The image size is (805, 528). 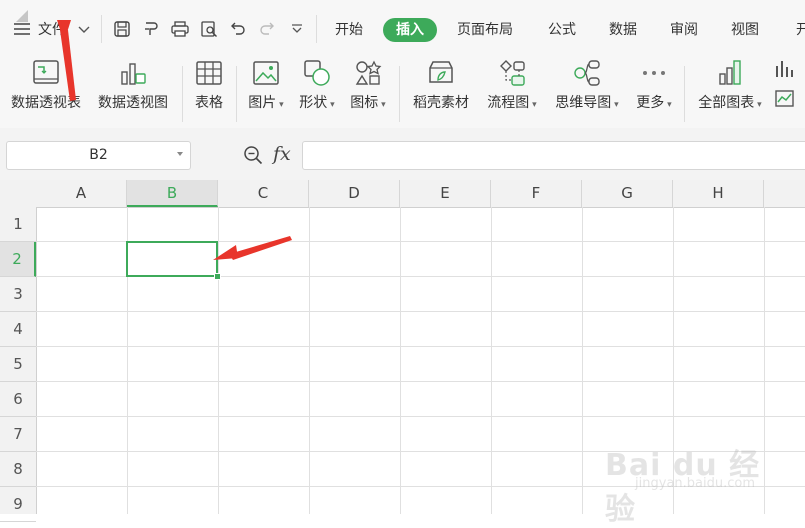 What do you see at coordinates (252, 248) in the screenshot?
I see `arrow-to-cell-b2` at bounding box center [252, 248].